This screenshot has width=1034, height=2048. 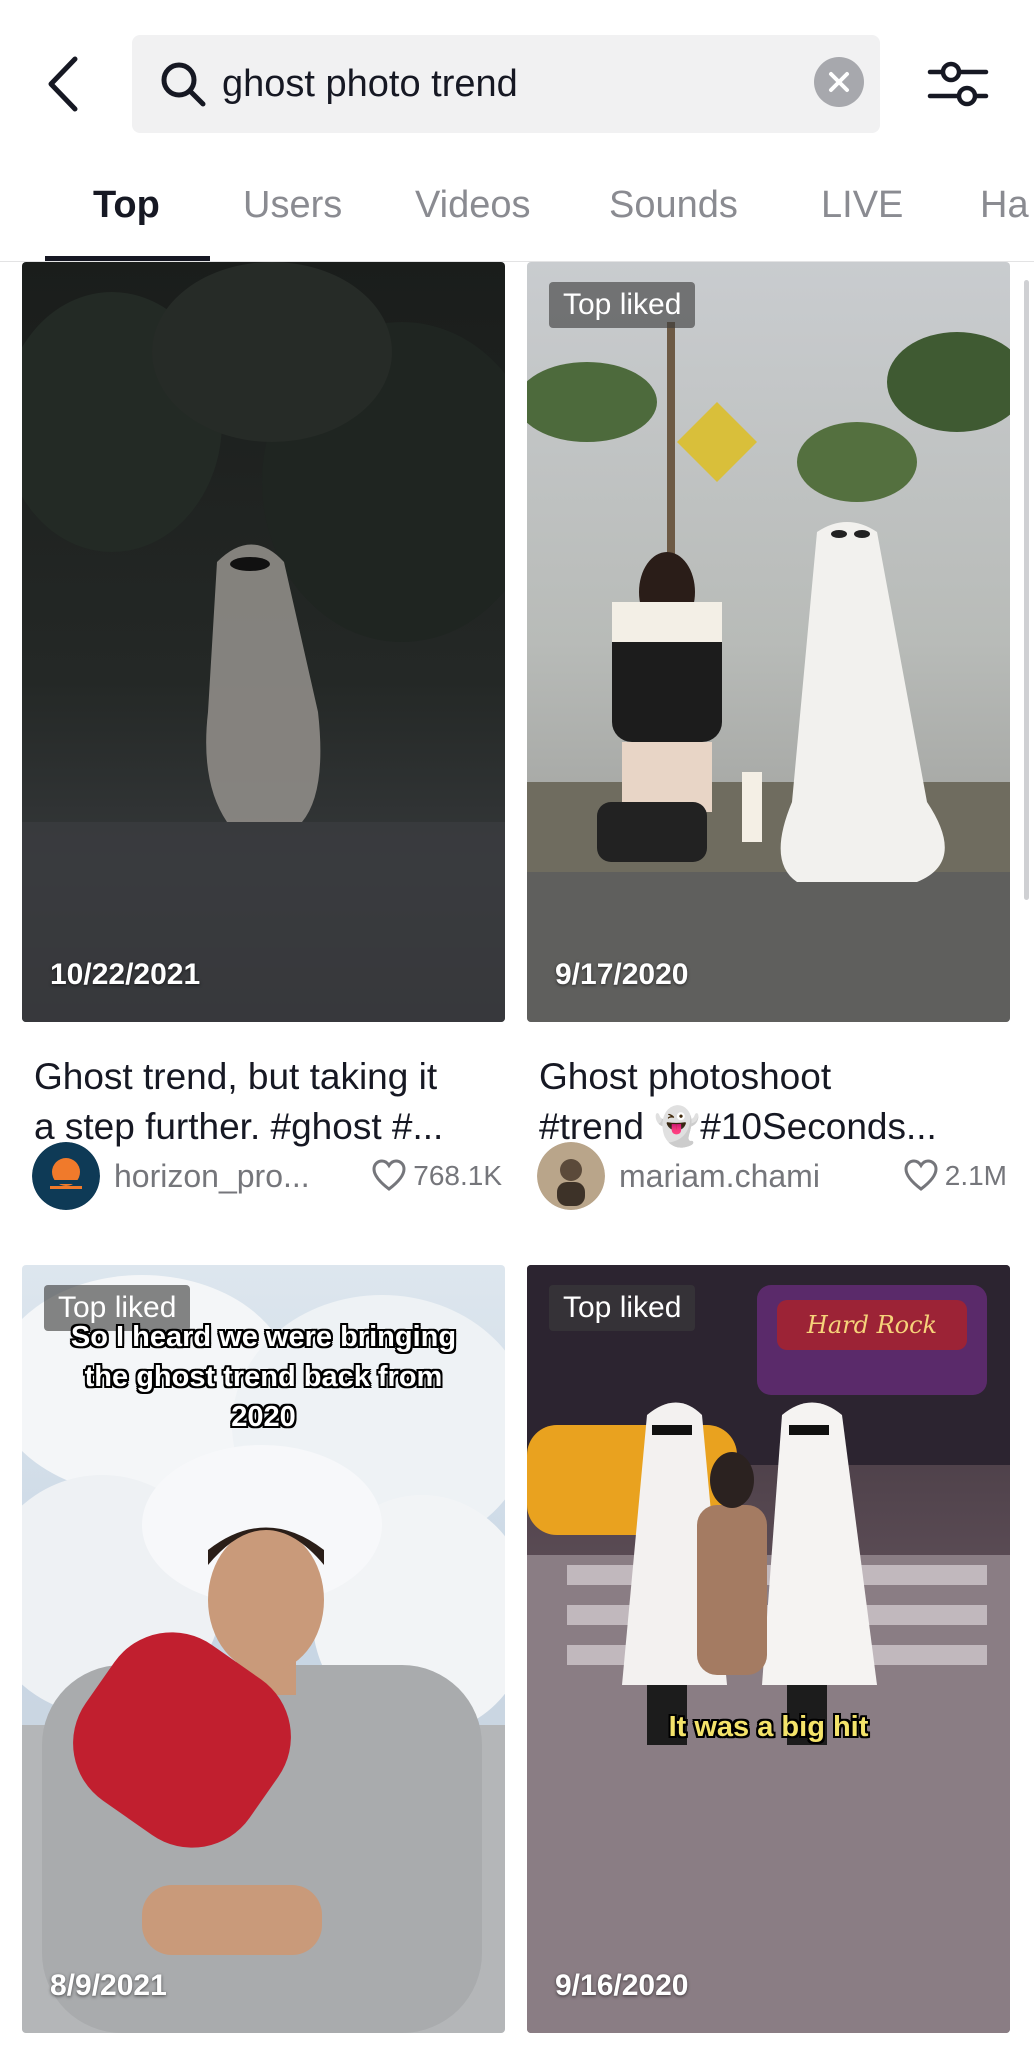 I want to click on video-text-overlay: It was a big hit, so click(x=768, y=1727).